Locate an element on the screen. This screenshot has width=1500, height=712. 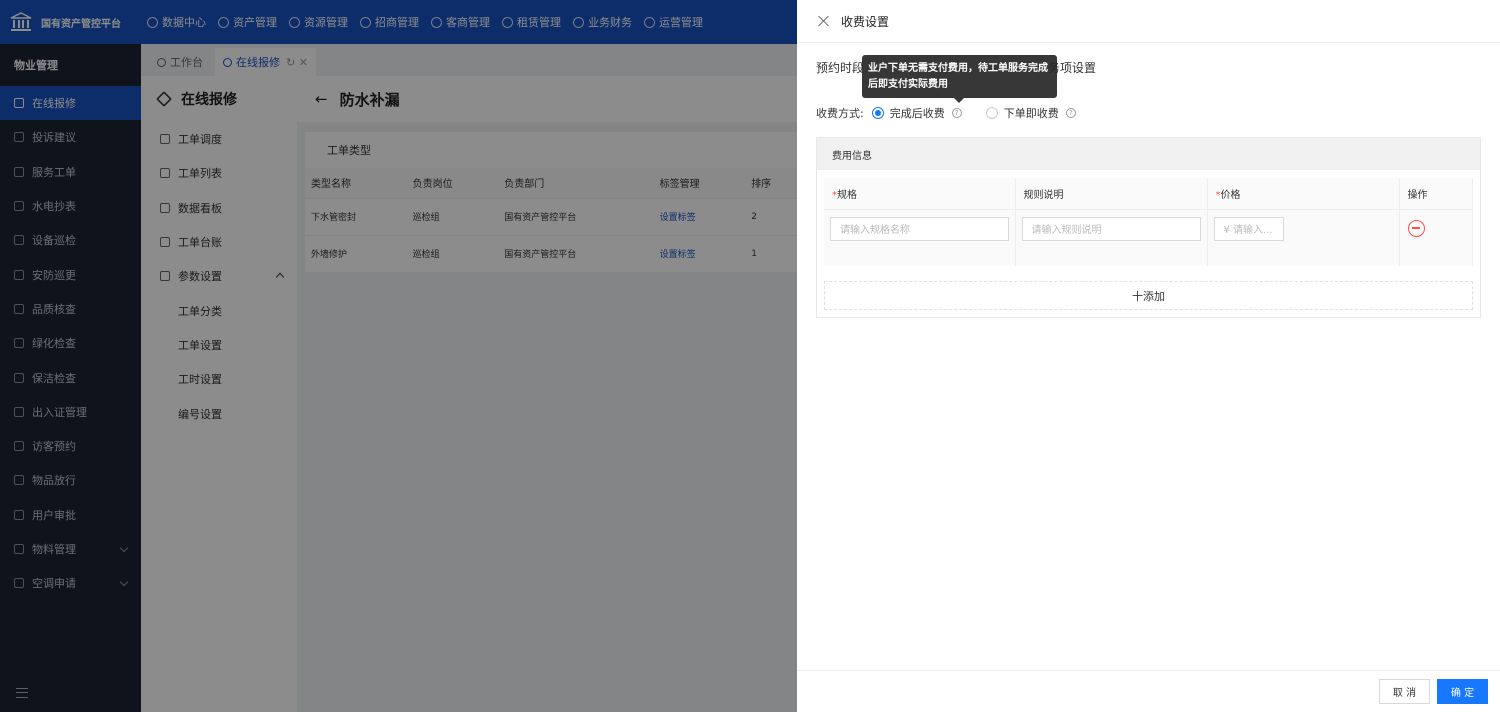
rule-input: 请输入规则说明 is located at coordinates (1111, 228).